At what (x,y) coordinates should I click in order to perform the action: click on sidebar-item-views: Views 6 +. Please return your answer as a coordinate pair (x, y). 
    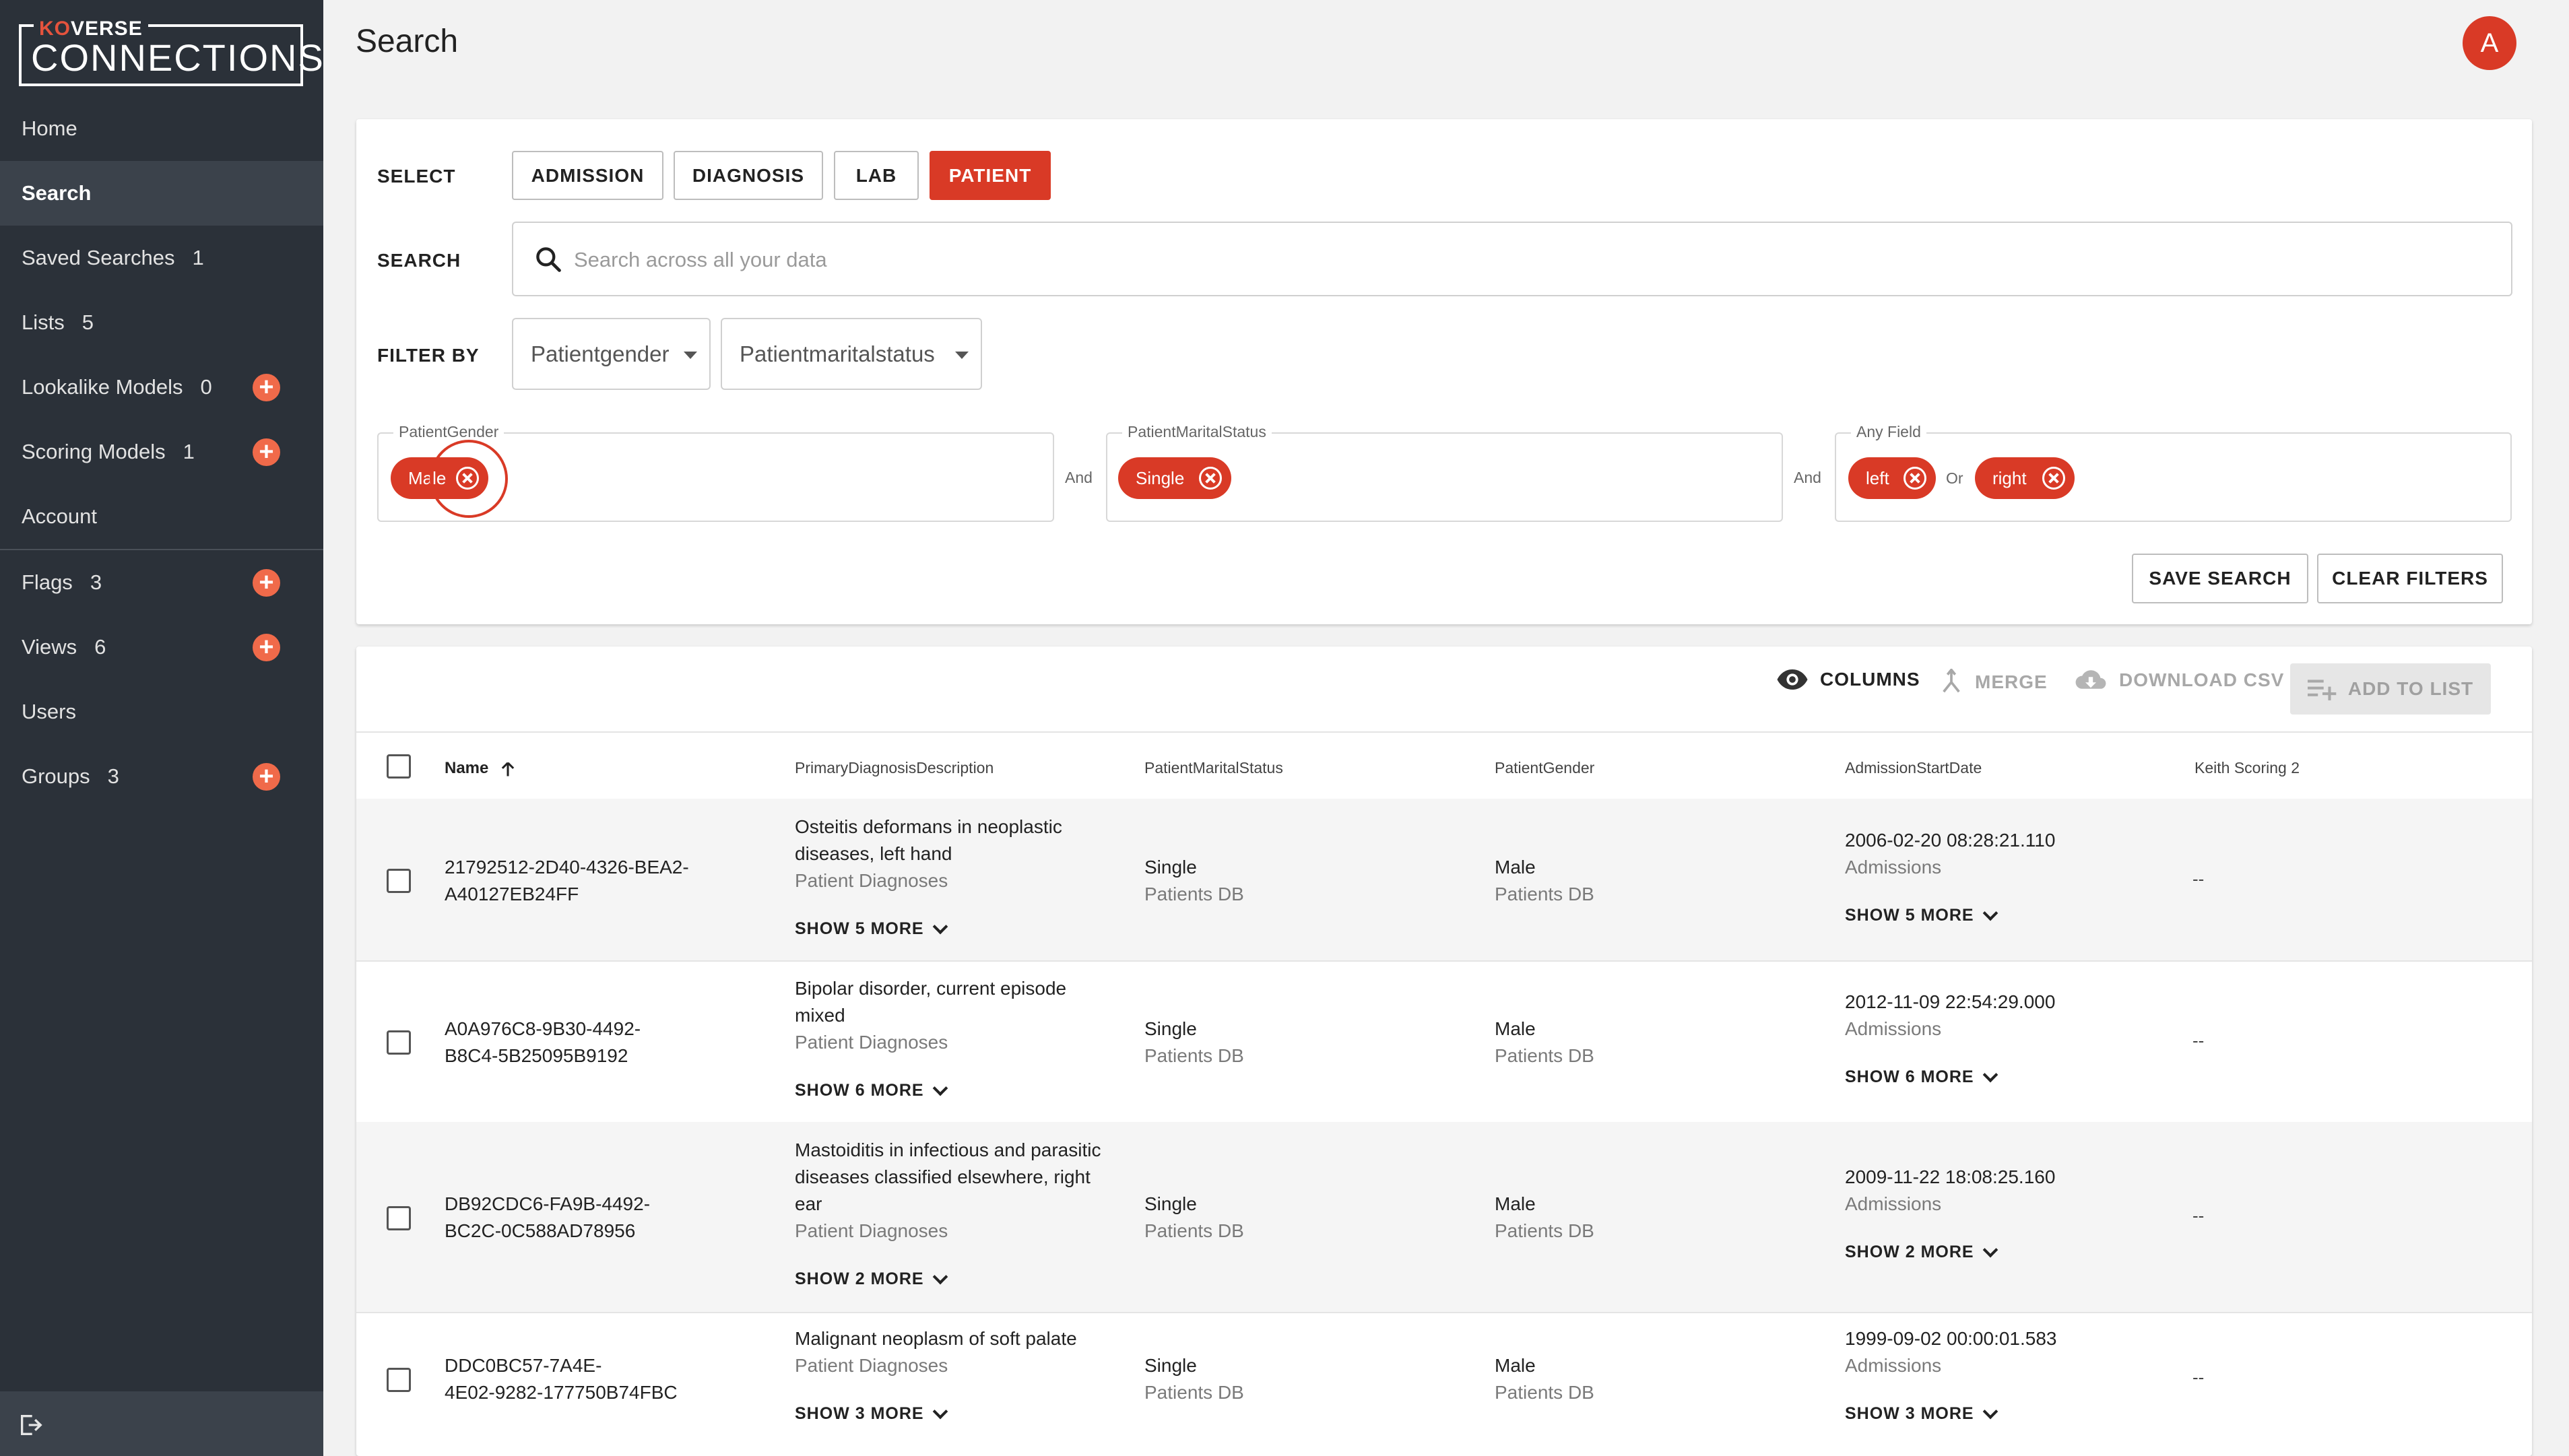
    Looking at the image, I should click on (161, 648).